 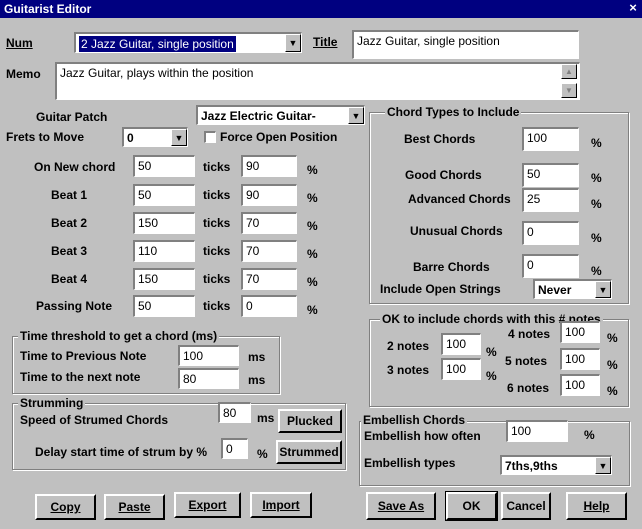 What do you see at coordinates (531, 466) in the screenshot?
I see `embellish-types-value: 7ths,9ths` at bounding box center [531, 466].